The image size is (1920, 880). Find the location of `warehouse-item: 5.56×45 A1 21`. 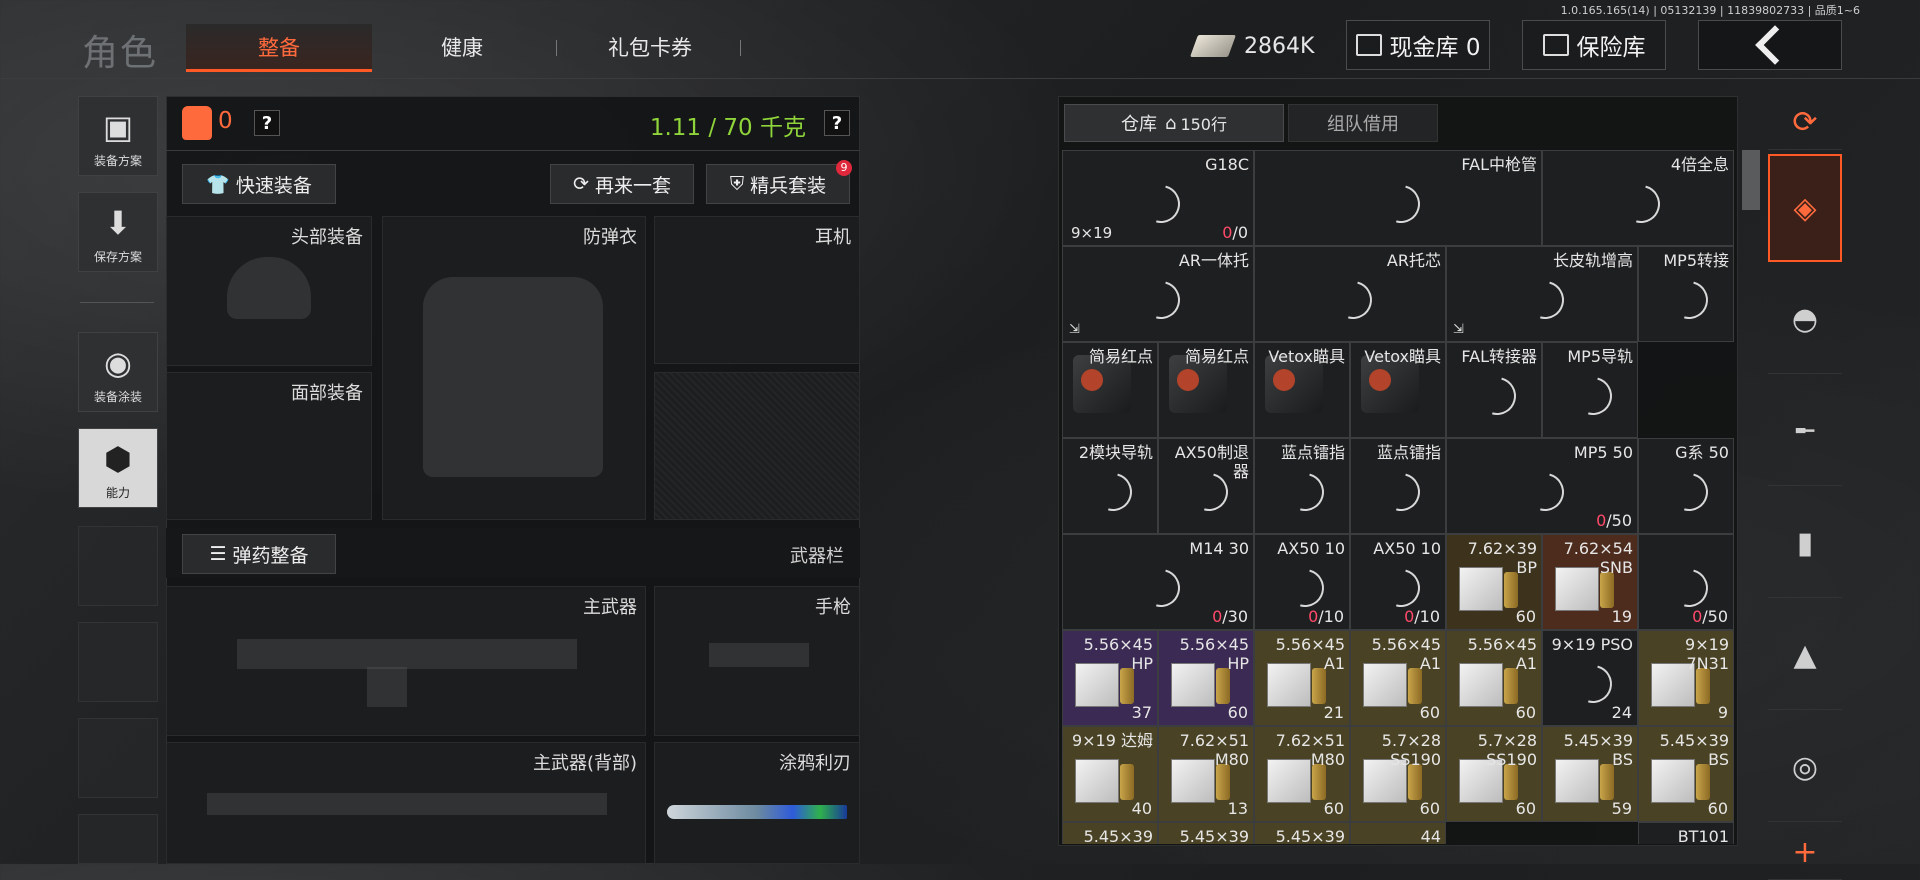

warehouse-item: 5.56×45 A1 21 is located at coordinates (1302, 678).